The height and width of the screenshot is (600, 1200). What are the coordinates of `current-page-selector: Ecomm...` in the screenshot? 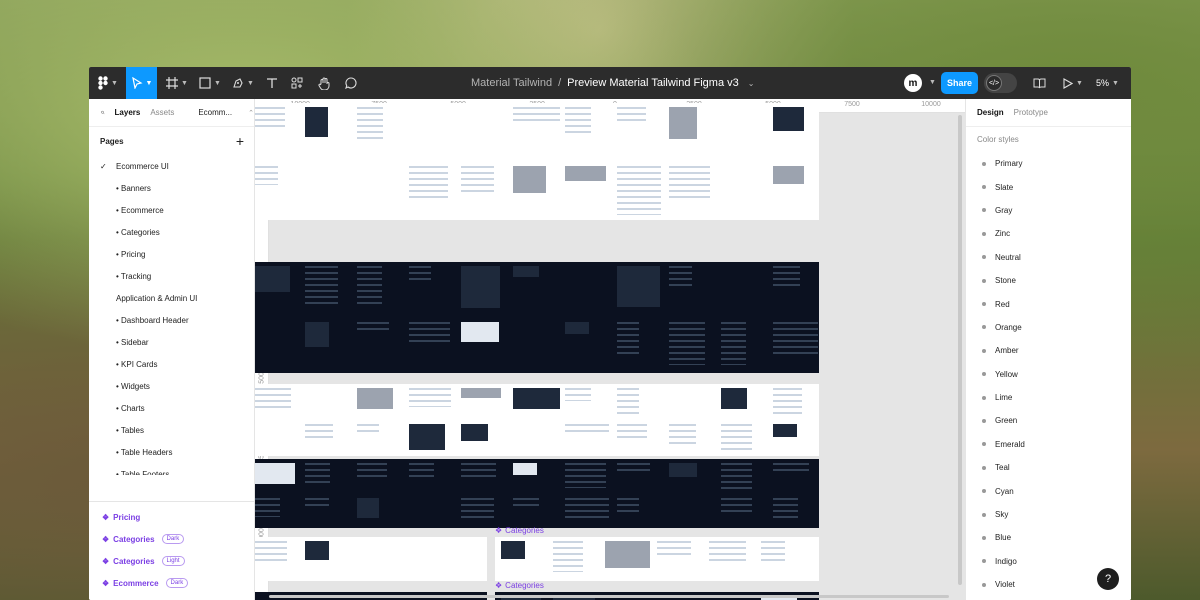 It's located at (215, 112).